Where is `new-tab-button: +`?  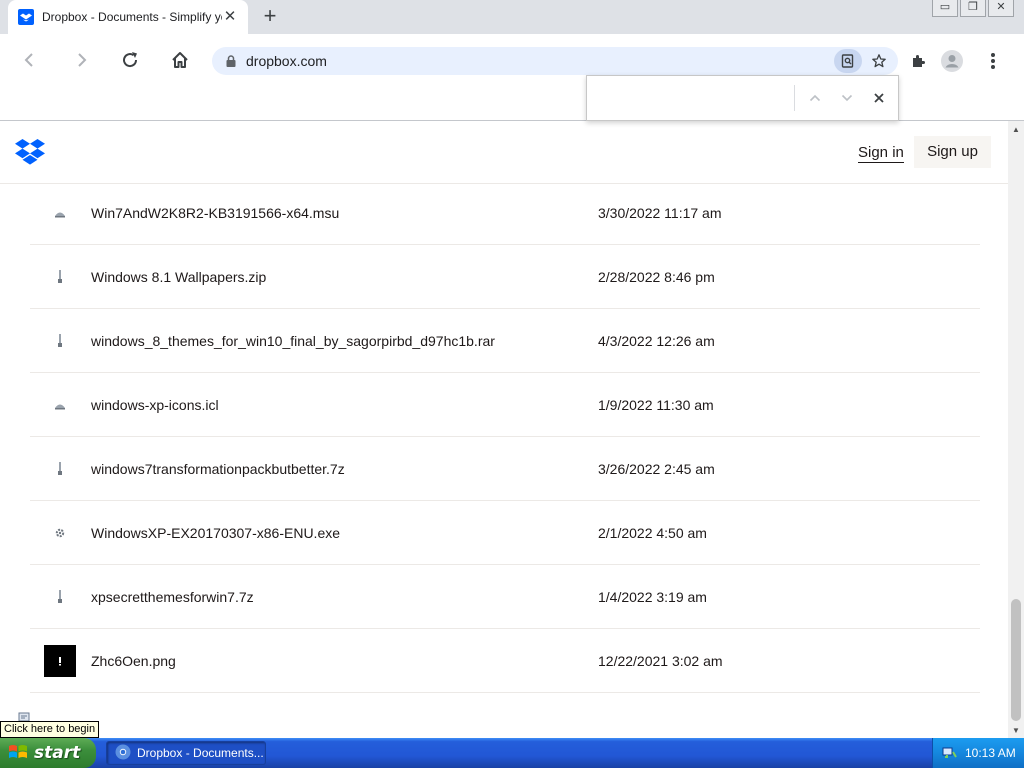
new-tab-button: + is located at coordinates (270, 16).